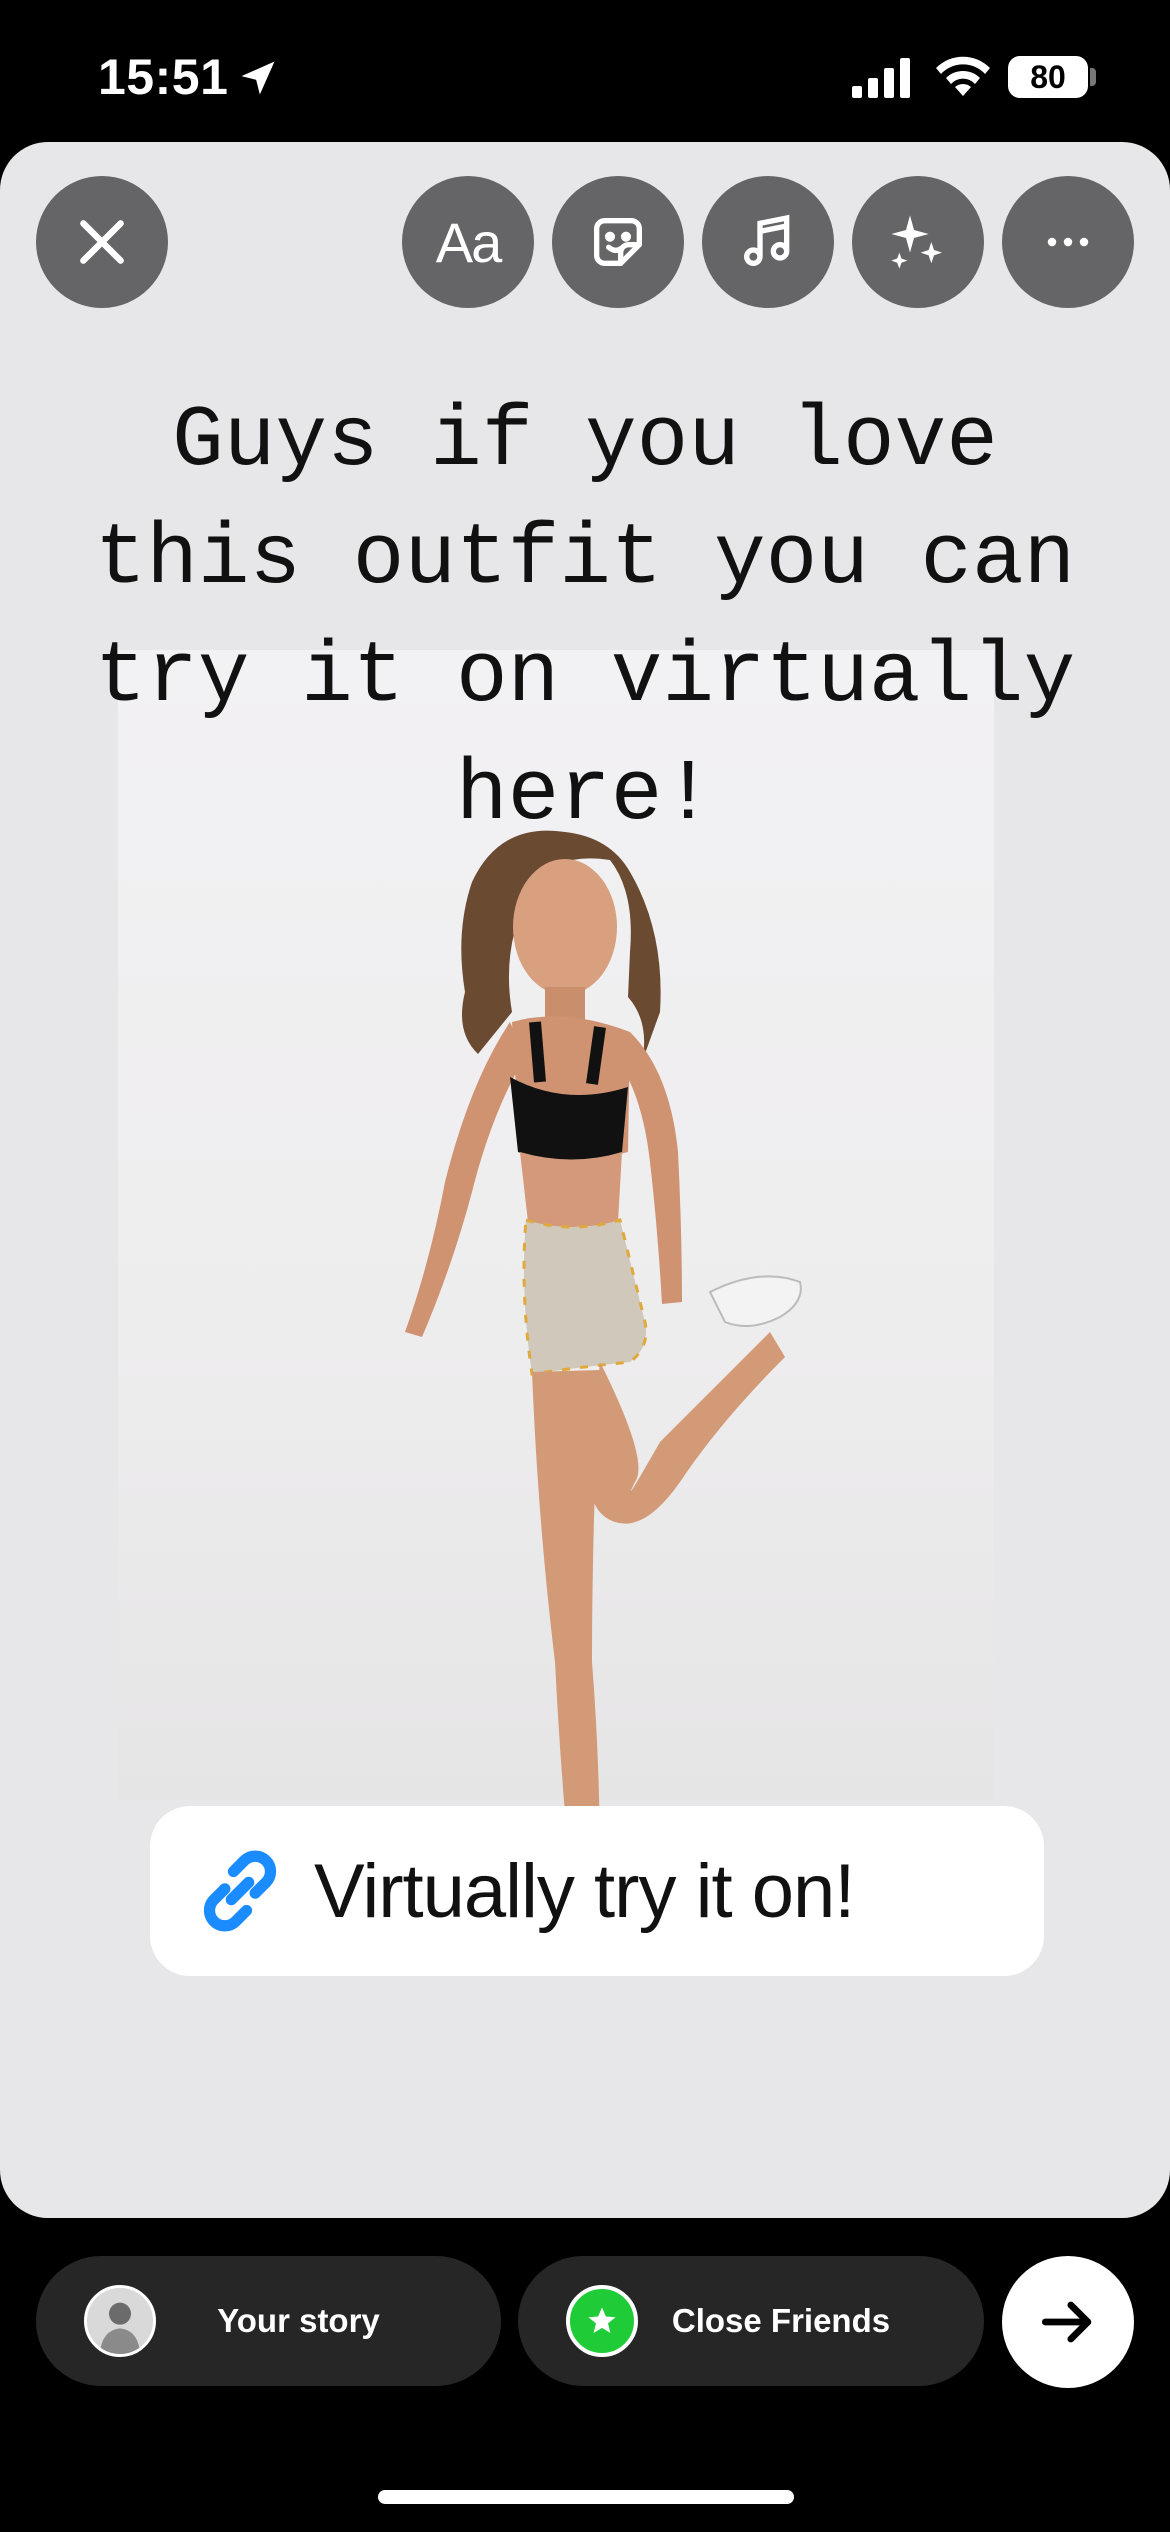  I want to click on music-button, so click(768, 242).